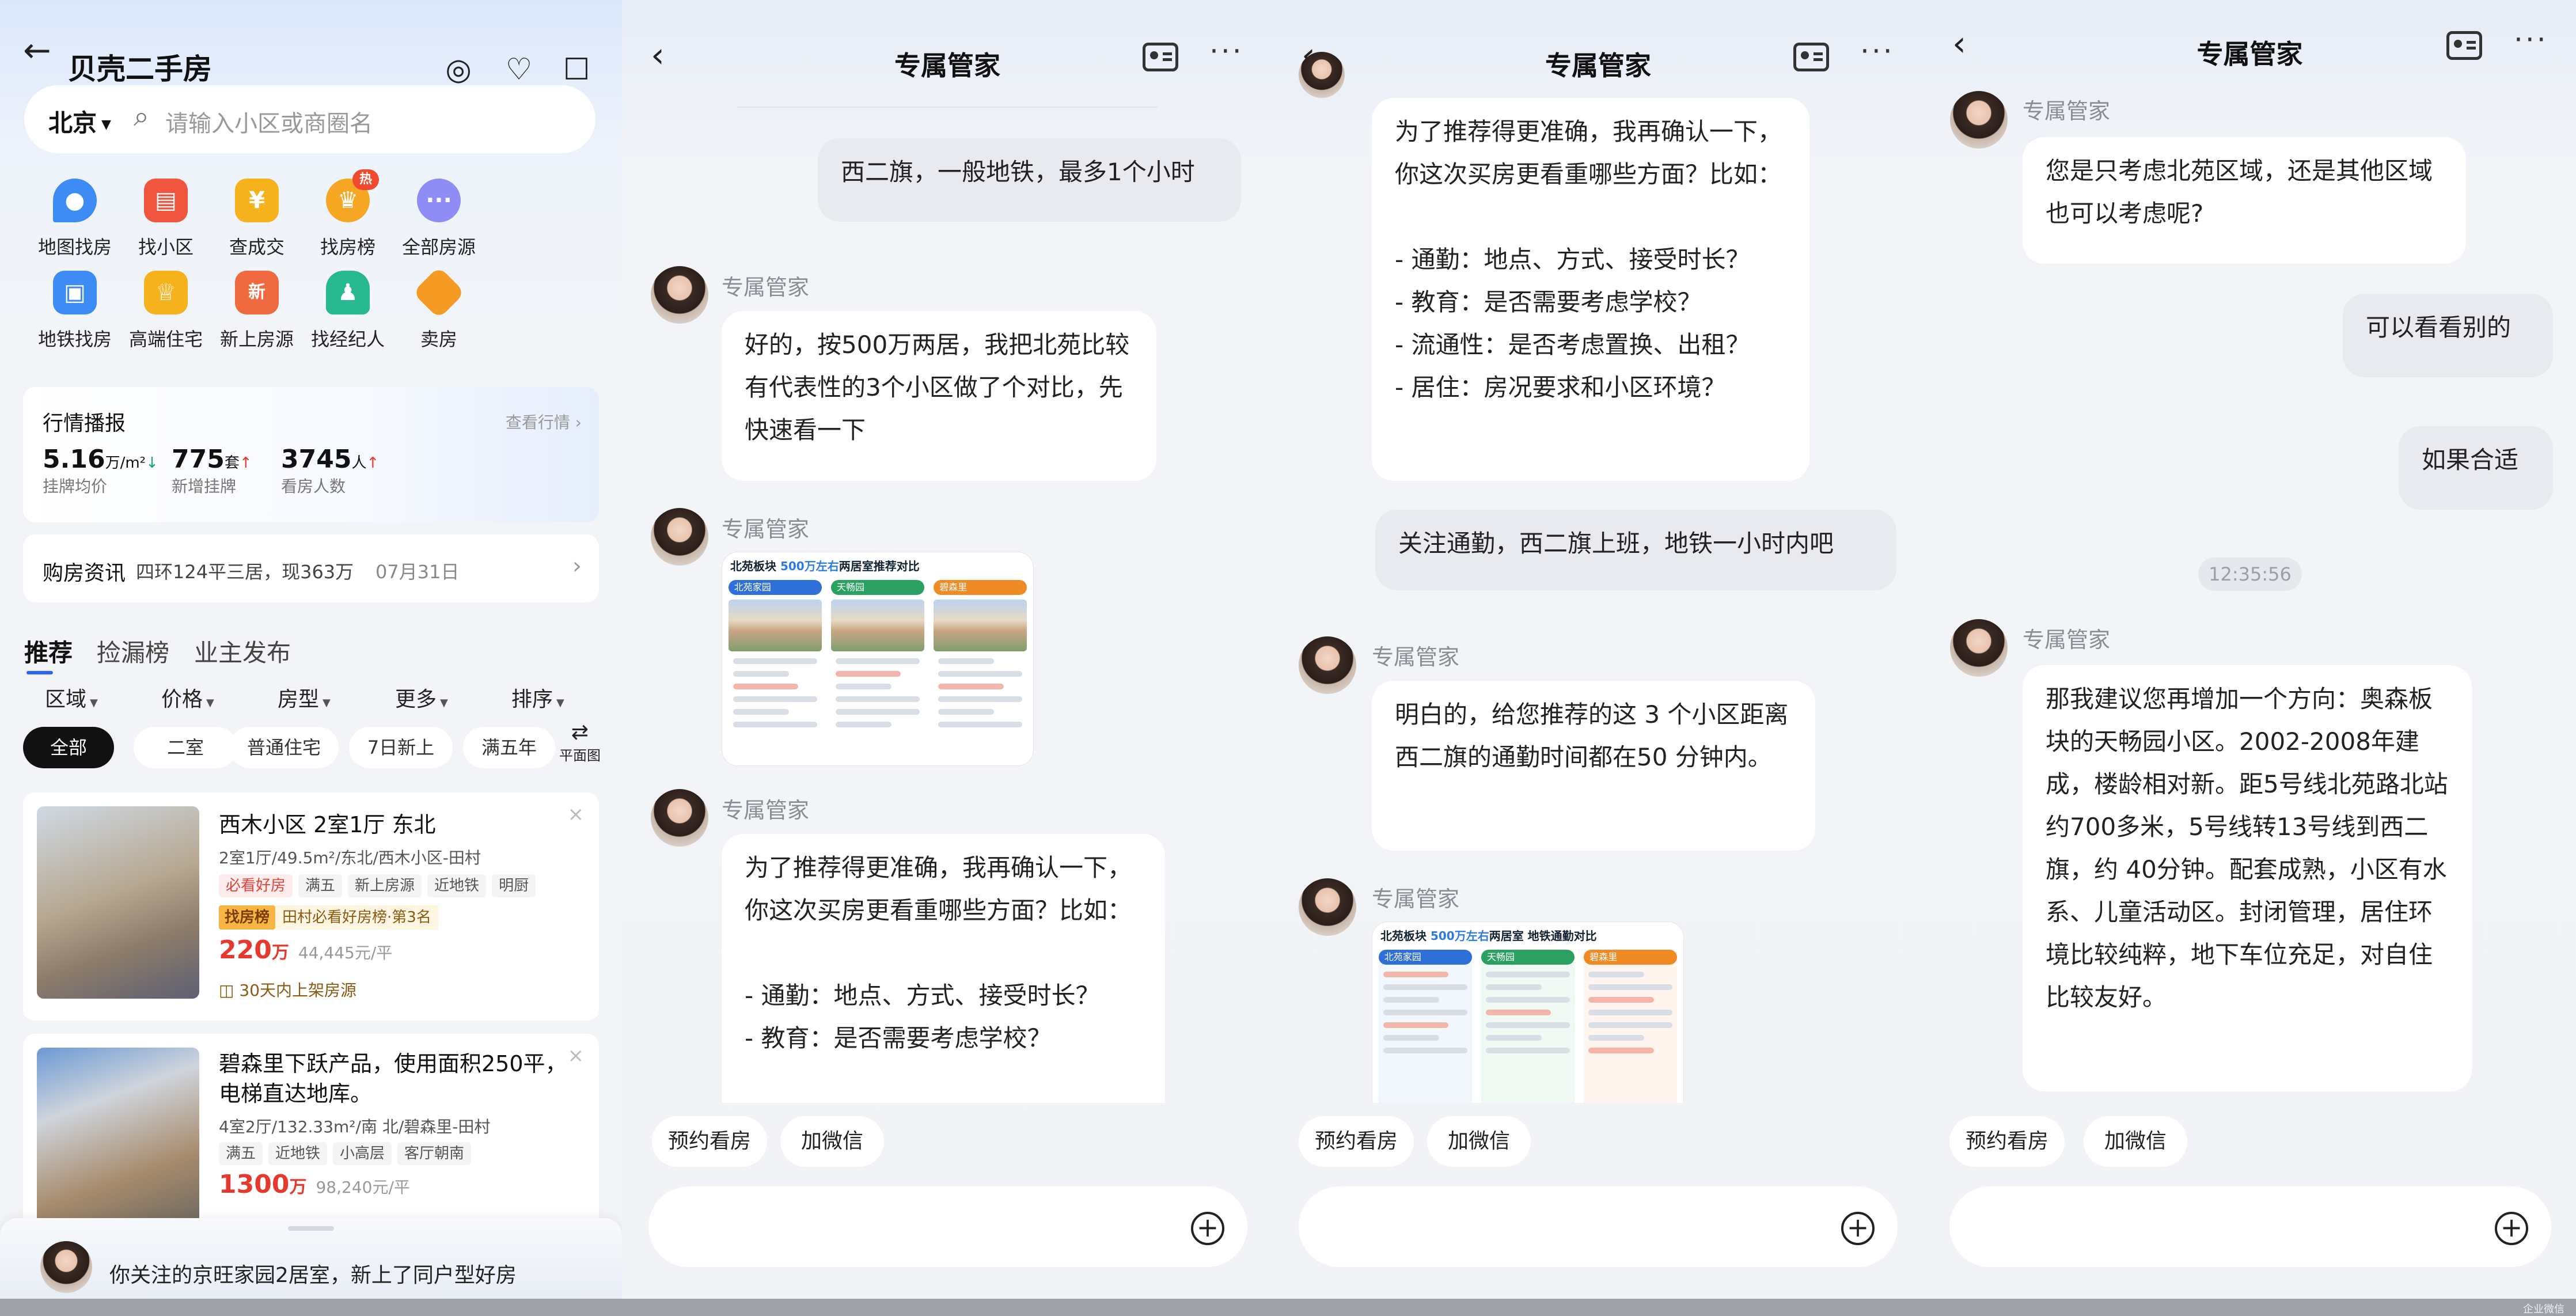  I want to click on chip-five-years: 满五年, so click(509, 748).